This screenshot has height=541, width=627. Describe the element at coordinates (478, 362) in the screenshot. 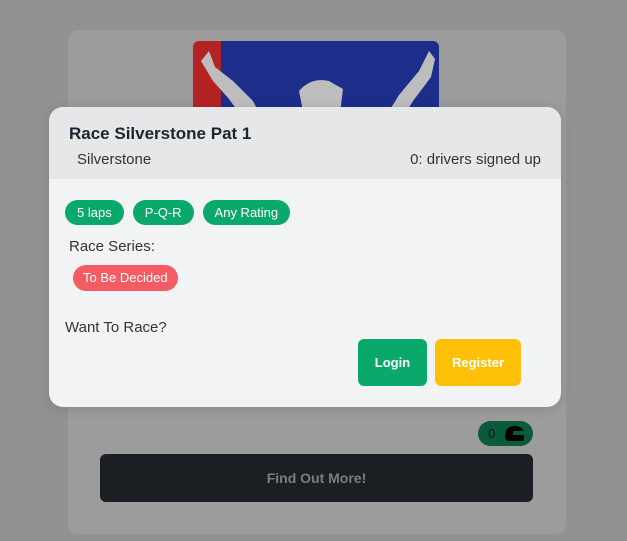

I see `register-button: Register` at that location.